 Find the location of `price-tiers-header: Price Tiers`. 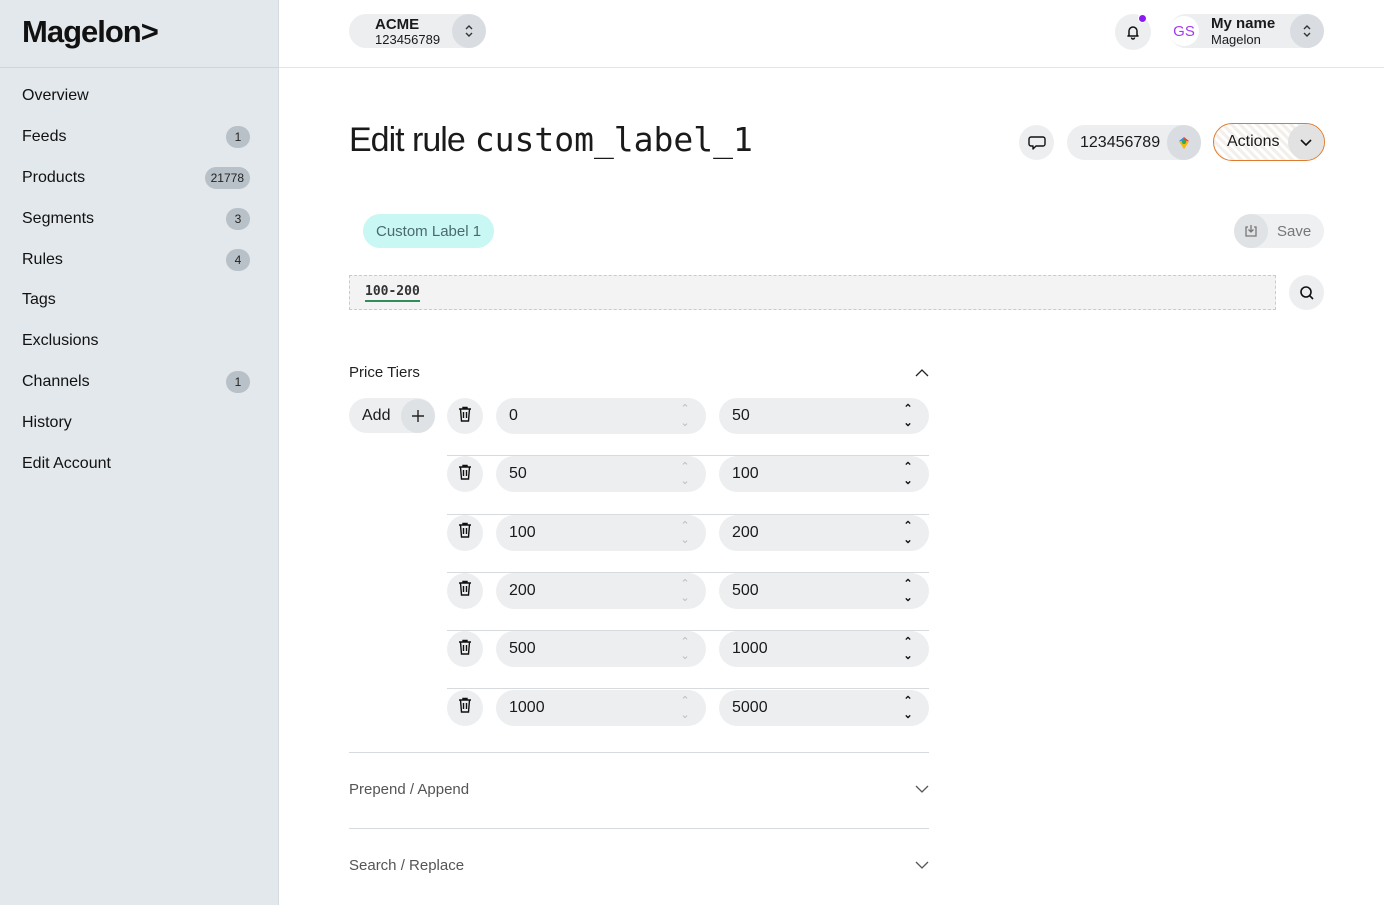

price-tiers-header: Price Tiers is located at coordinates (639, 372).